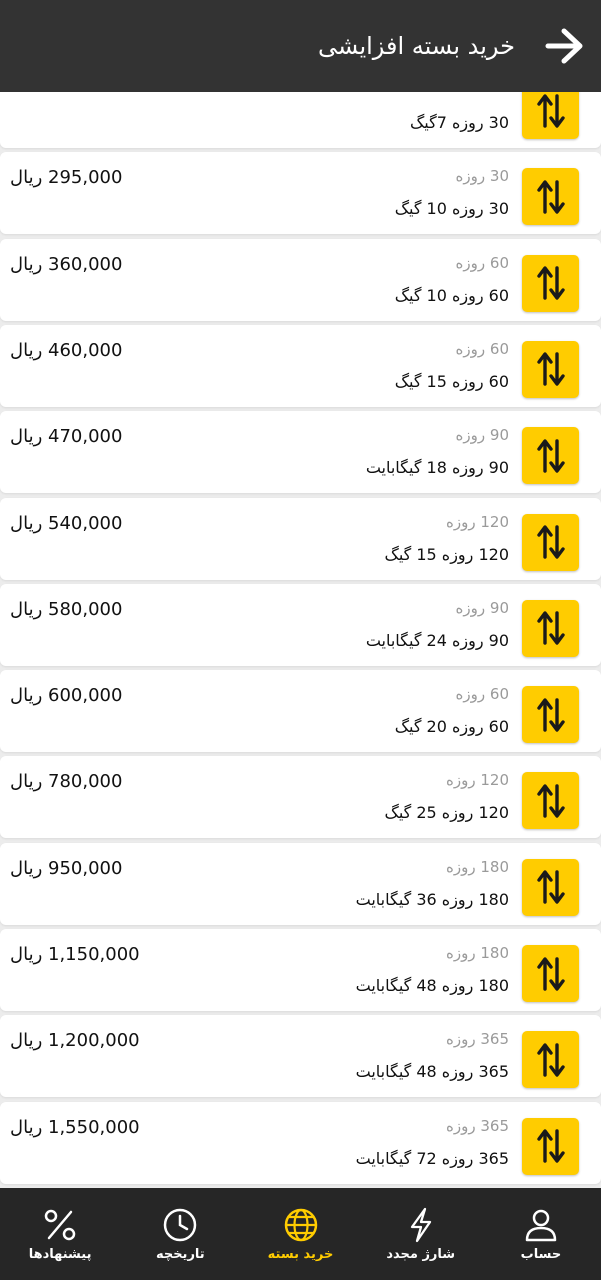 The height and width of the screenshot is (1280, 601). I want to click on package-name: 90 روزه 24 گیگابایت, so click(437, 640).